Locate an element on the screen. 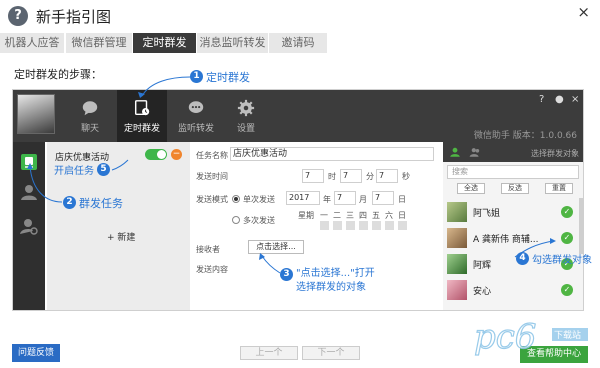 The image size is (600, 368). weekday-thu: 四 is located at coordinates (363, 215).